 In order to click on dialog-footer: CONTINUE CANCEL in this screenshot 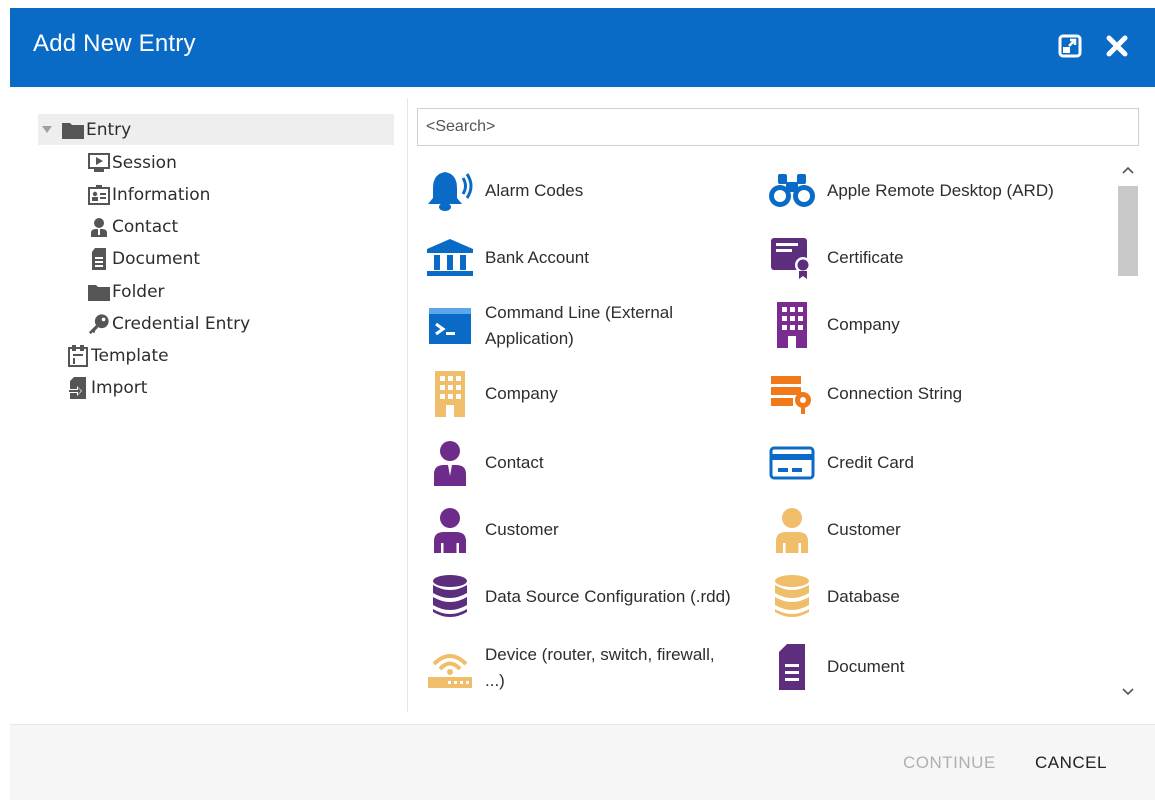, I will do `click(582, 762)`.